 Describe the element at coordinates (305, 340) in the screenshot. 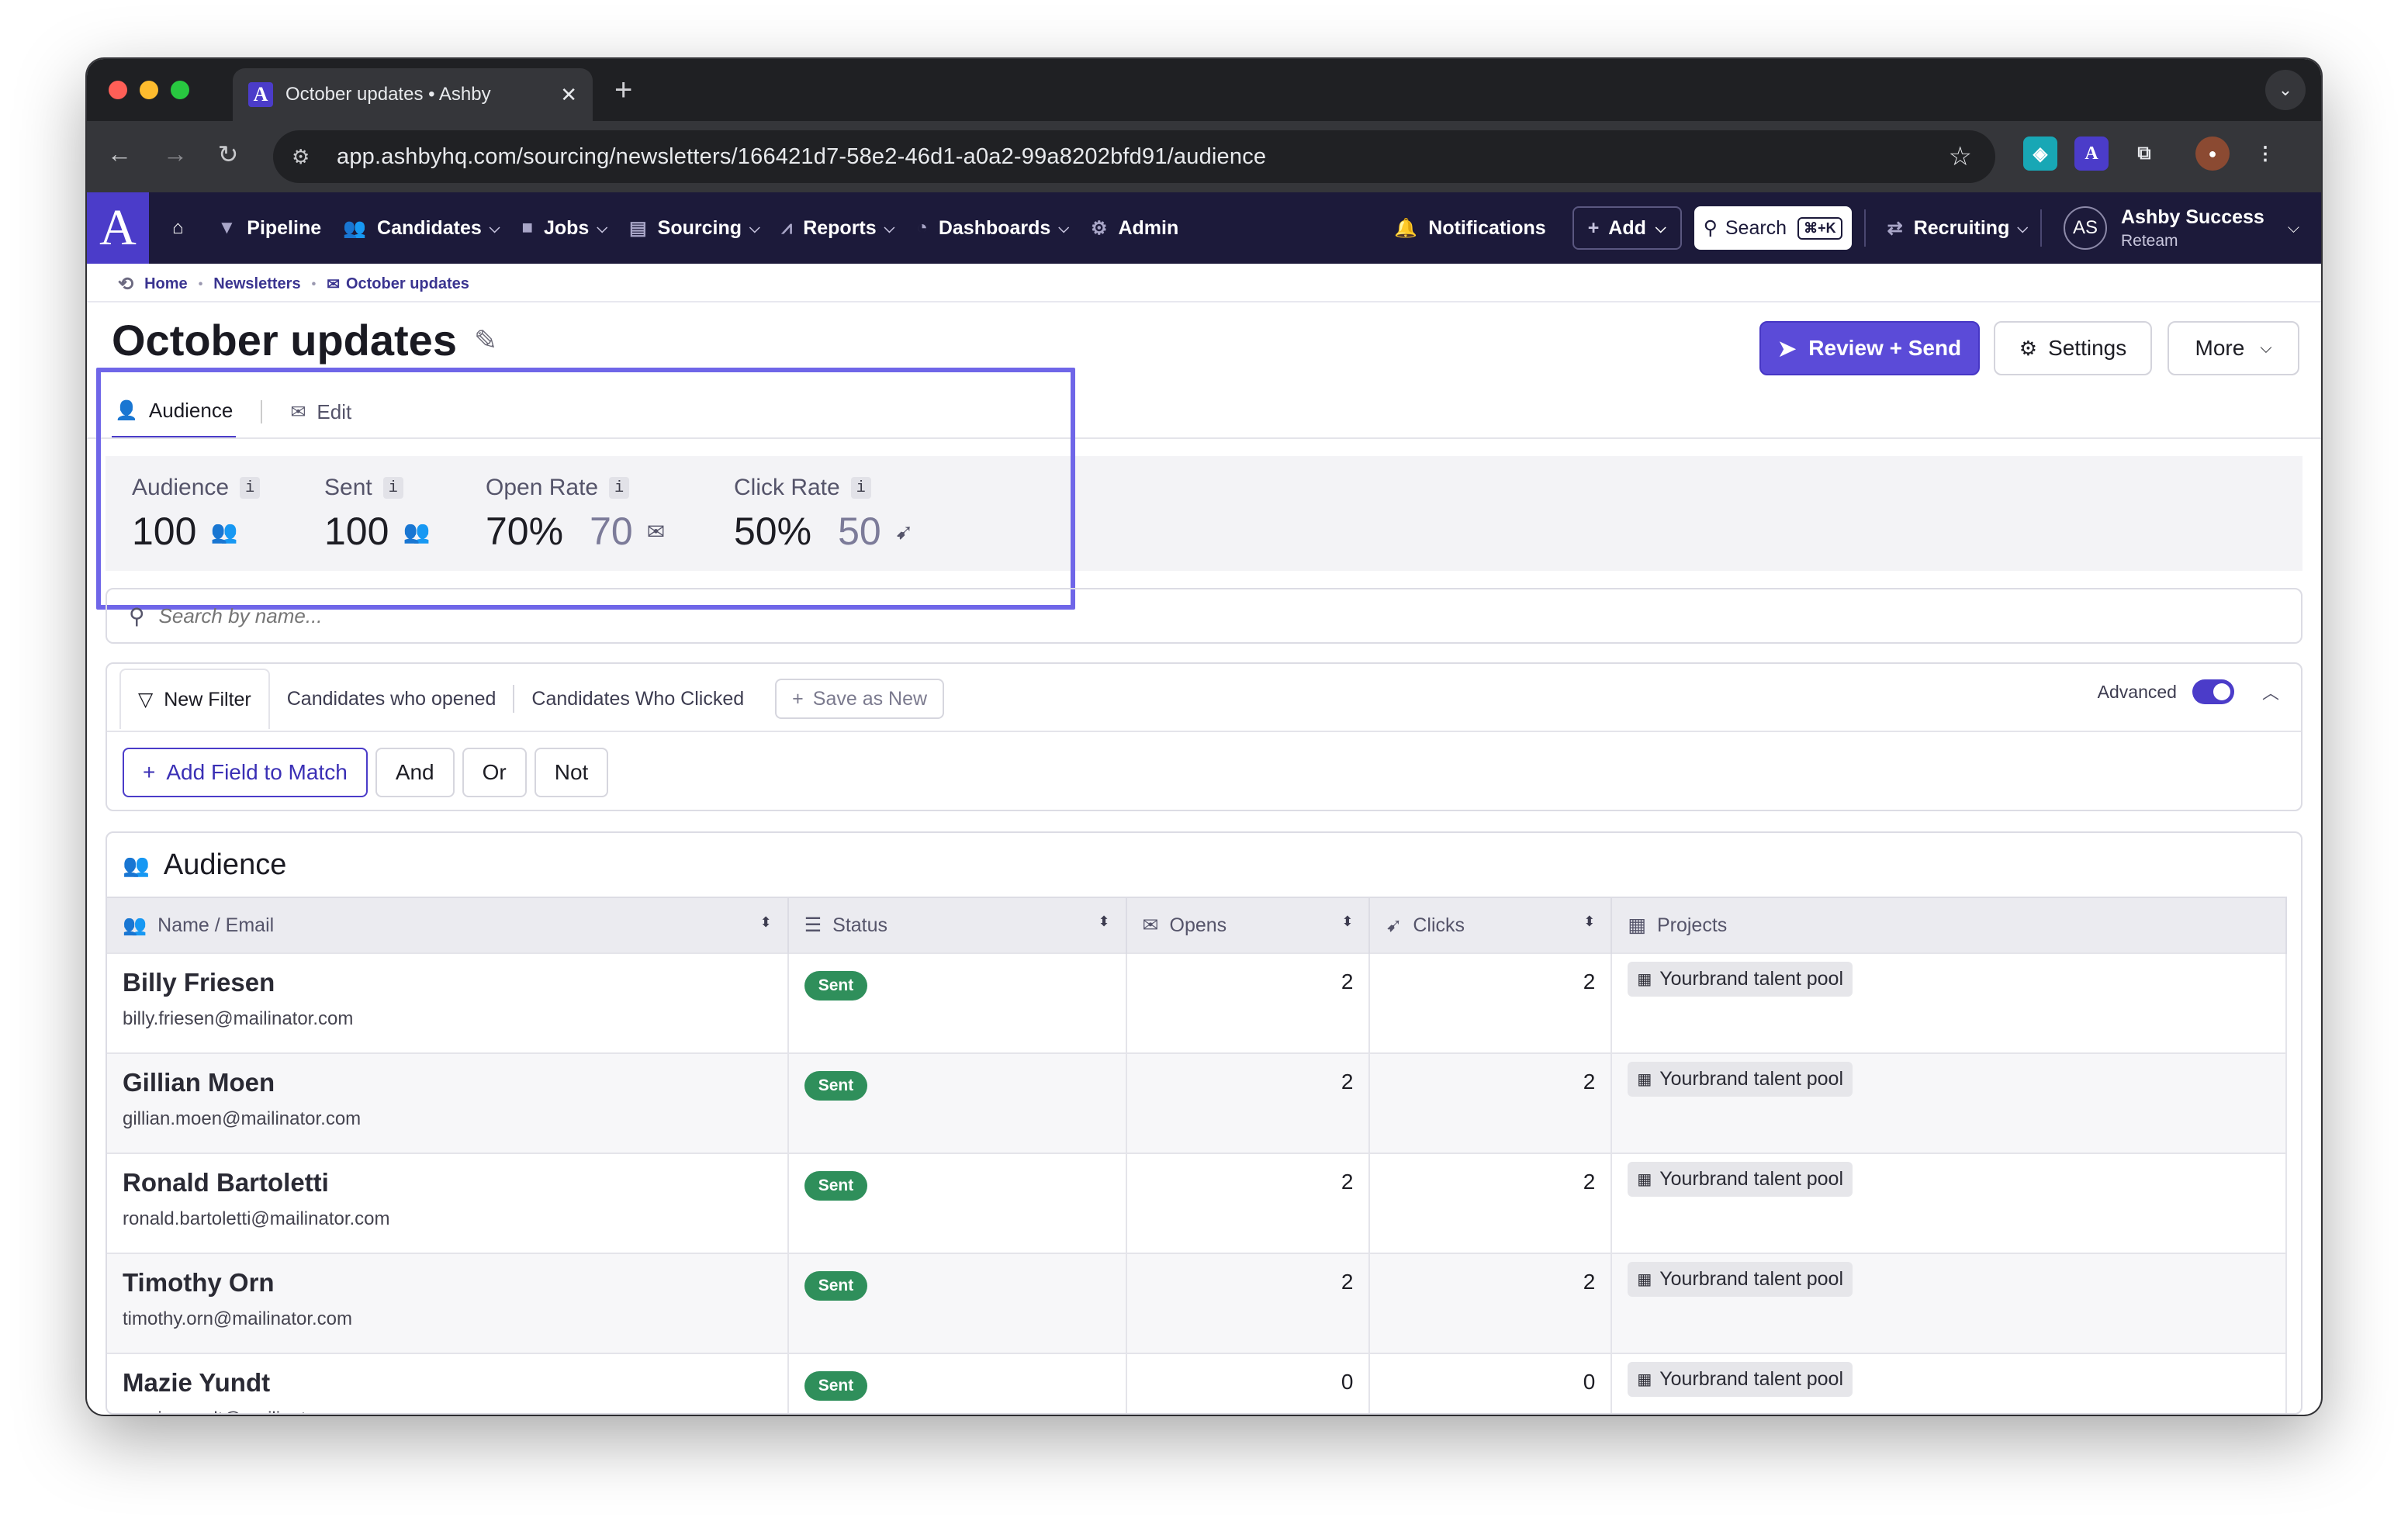

I see `page-title: October updates ✎` at that location.